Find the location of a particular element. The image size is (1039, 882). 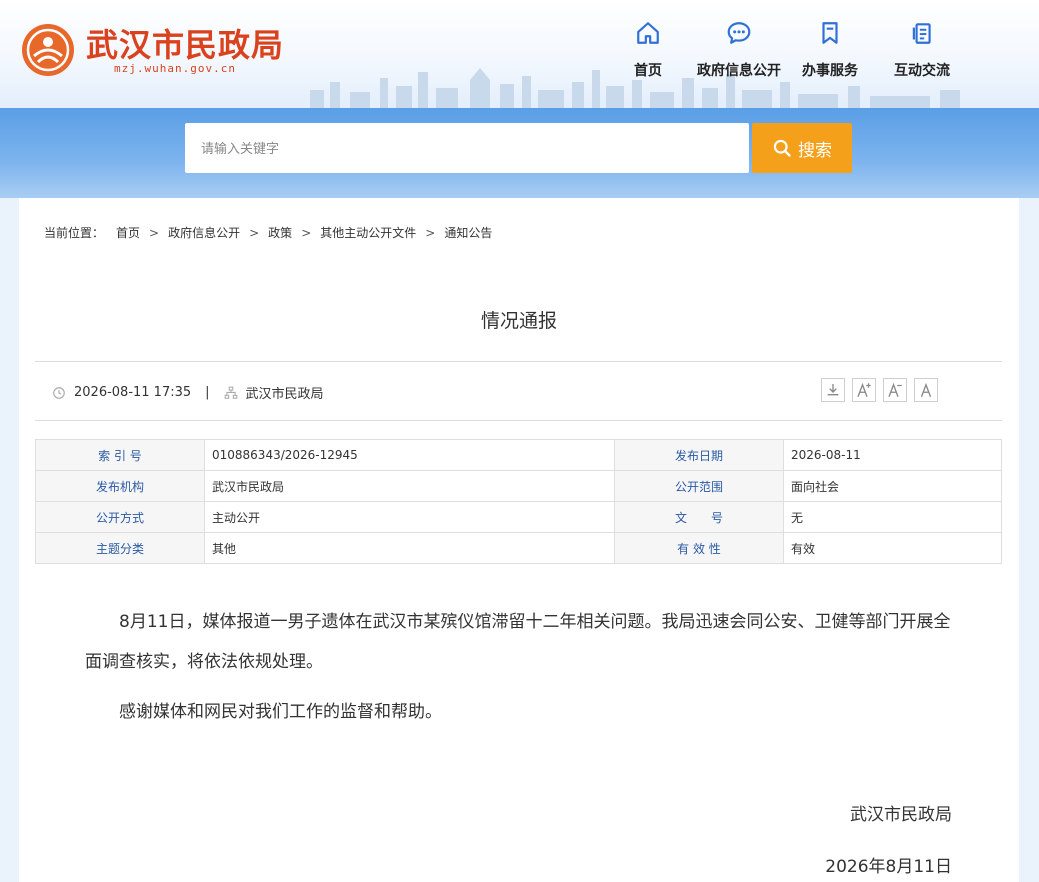

search-button: 搜索 is located at coordinates (802, 148).